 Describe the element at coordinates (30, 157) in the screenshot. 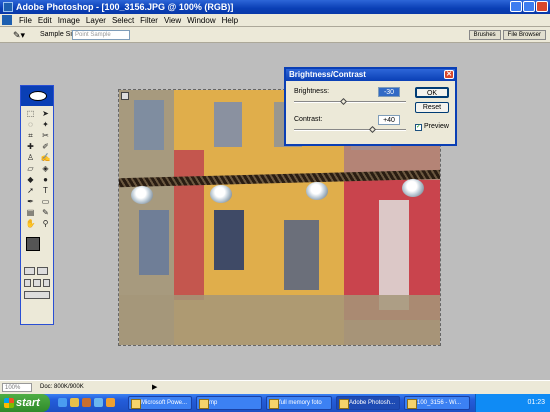

I see `clone-stamp-tool-icon: ♙` at that location.